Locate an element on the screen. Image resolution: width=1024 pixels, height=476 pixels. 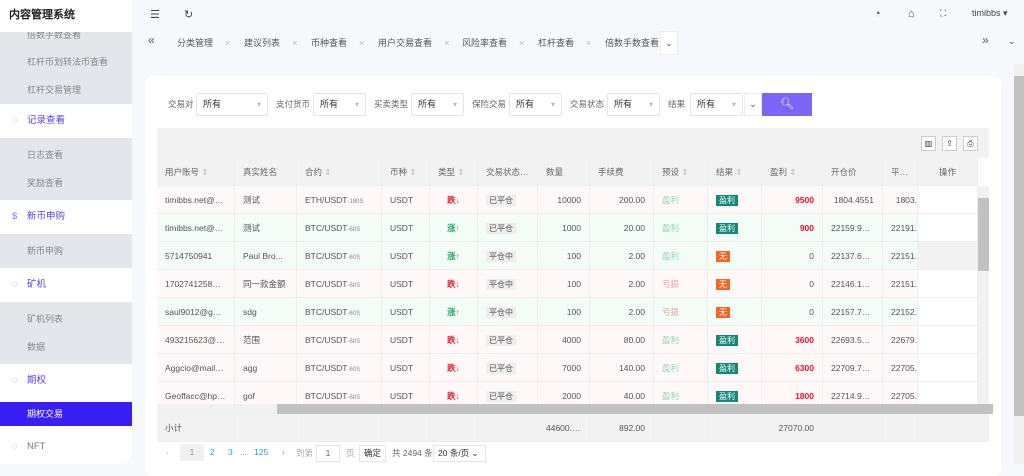
column-header: 类型 ⇕ is located at coordinates (454, 172).